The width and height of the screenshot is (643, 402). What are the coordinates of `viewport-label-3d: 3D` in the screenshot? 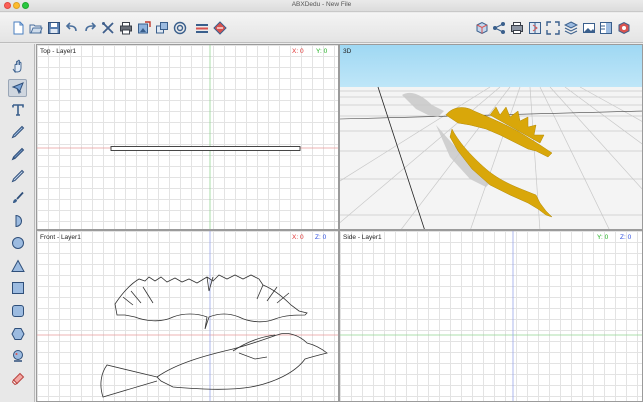 It's located at (347, 51).